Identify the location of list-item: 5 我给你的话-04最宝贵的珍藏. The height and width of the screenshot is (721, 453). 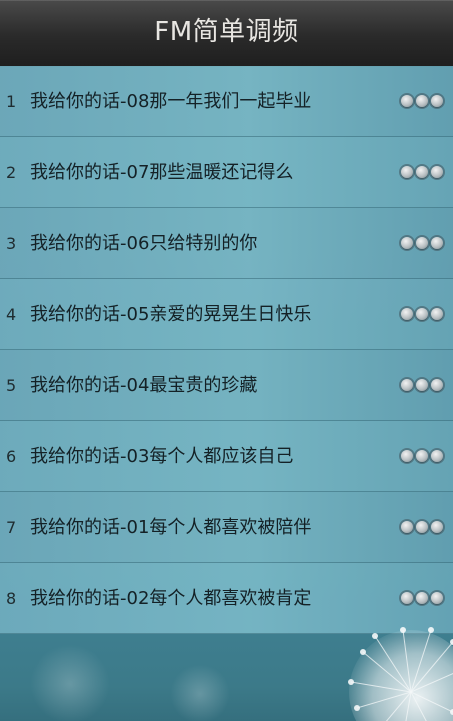
(226, 385).